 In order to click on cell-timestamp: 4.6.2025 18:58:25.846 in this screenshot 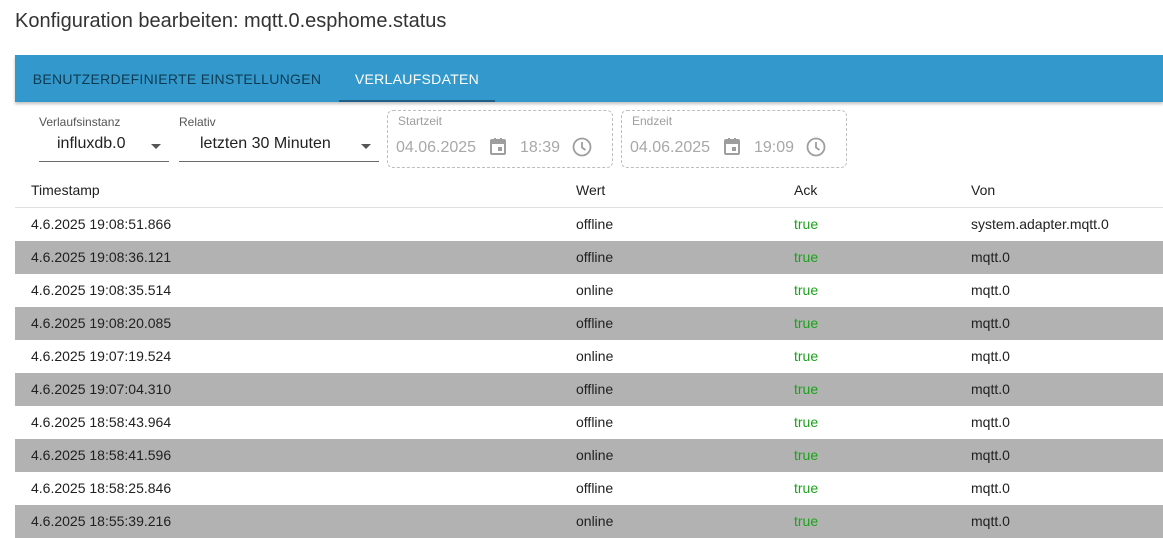, I will do `click(101, 488)`.